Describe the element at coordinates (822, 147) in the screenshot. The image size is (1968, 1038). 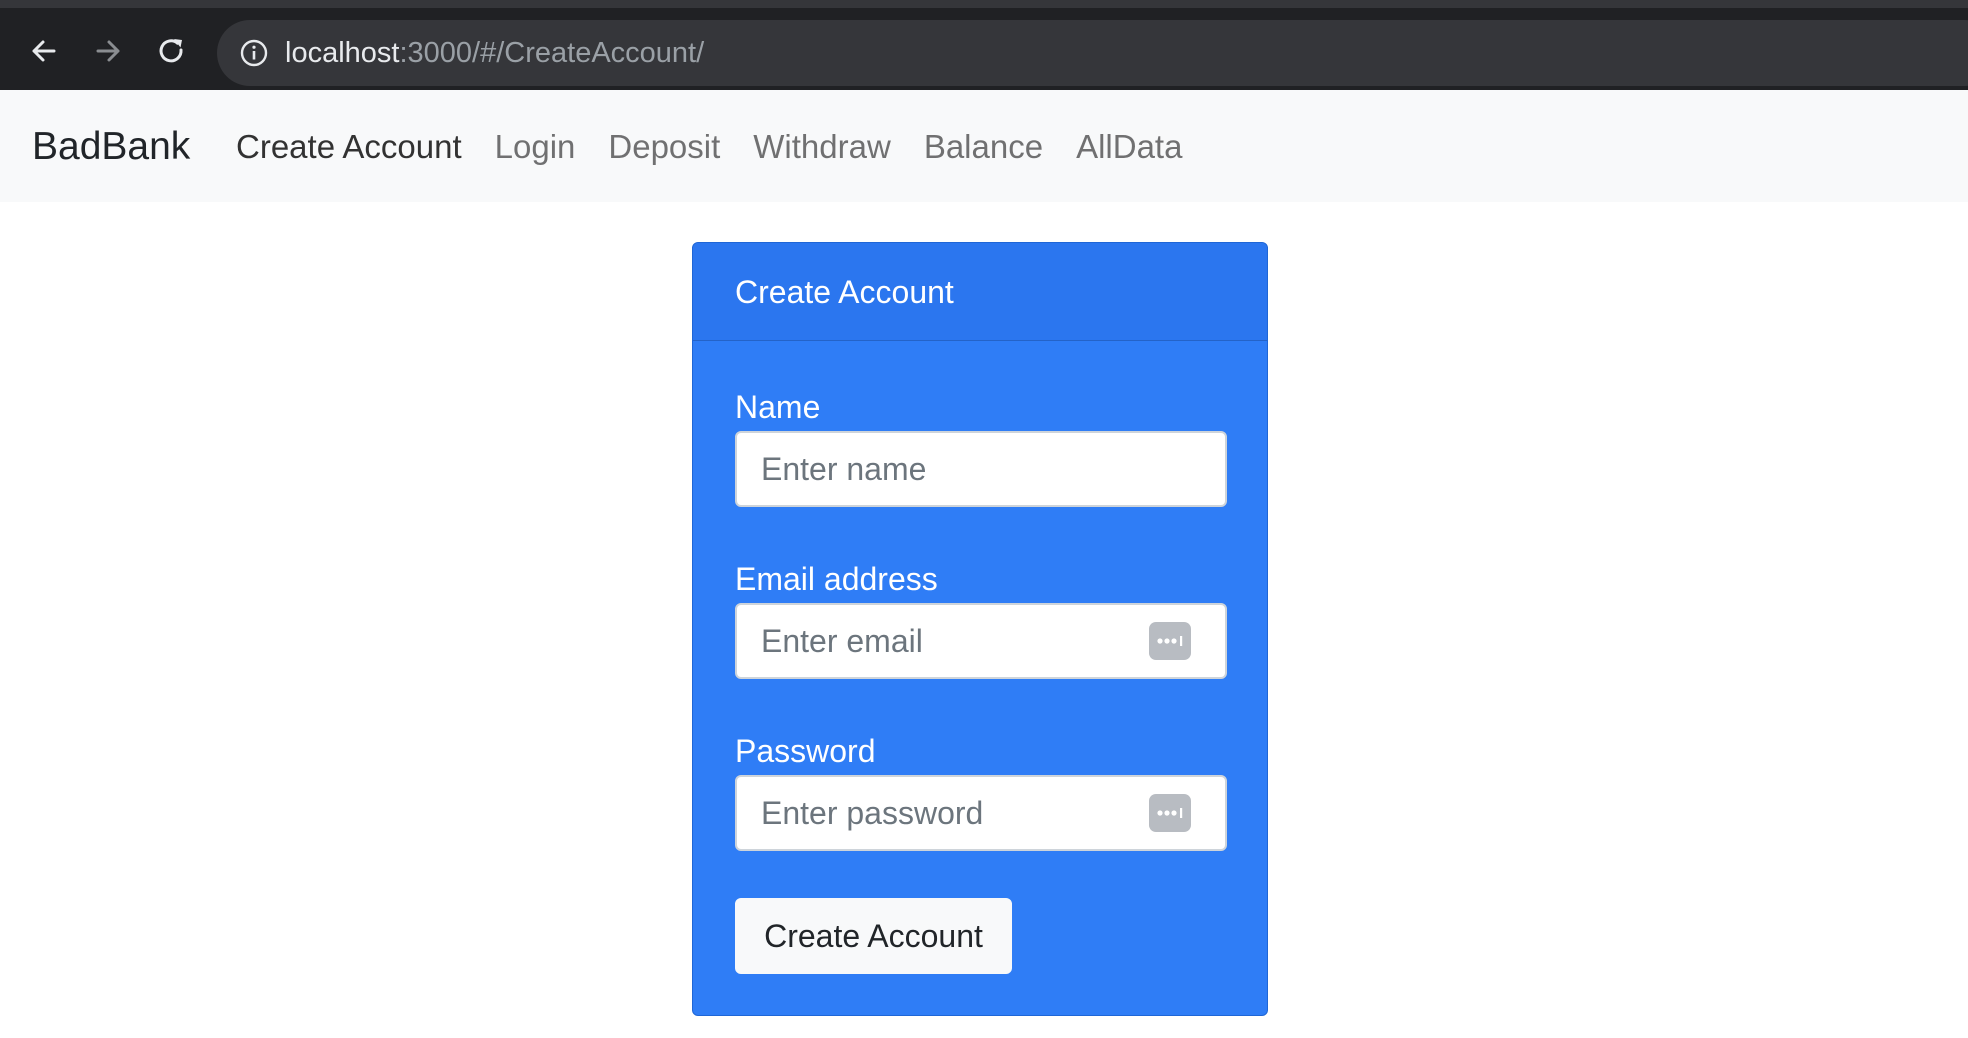
I see `nav-link-withdraw: Withdraw` at that location.